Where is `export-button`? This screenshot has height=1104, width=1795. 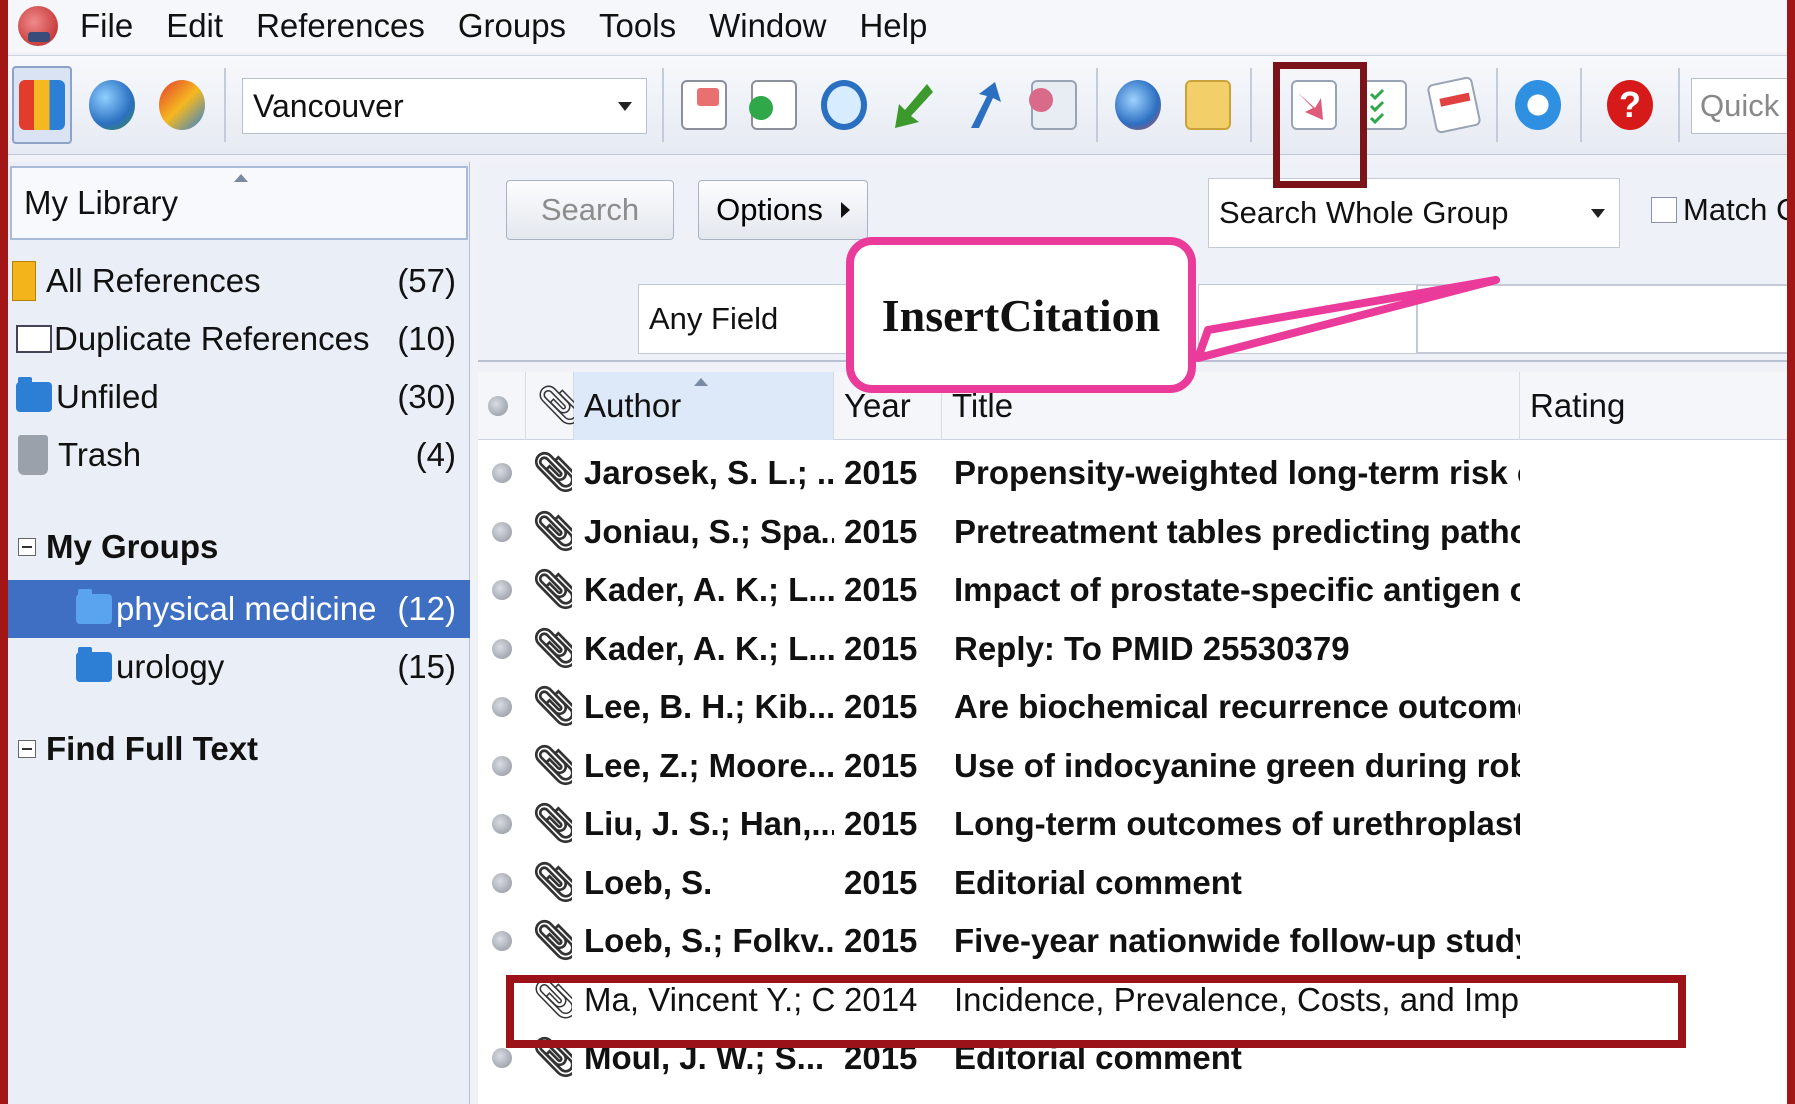
export-button is located at coordinates (984, 105).